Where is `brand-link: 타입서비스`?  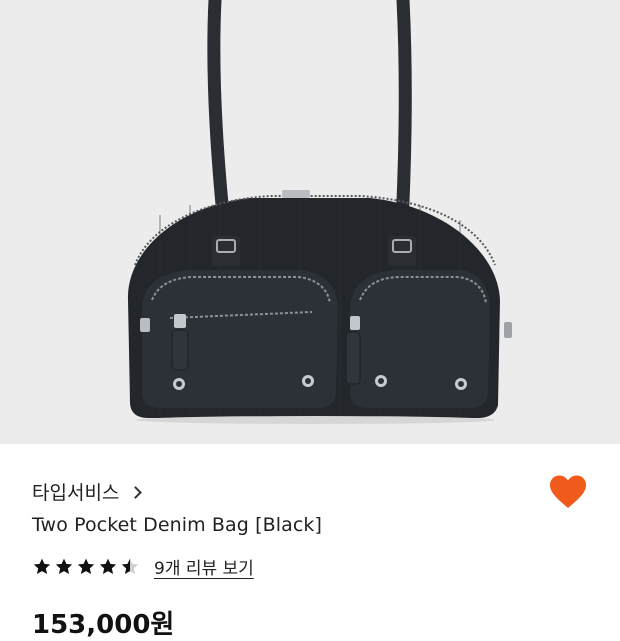 brand-link: 타입서비스 is located at coordinates (87, 491).